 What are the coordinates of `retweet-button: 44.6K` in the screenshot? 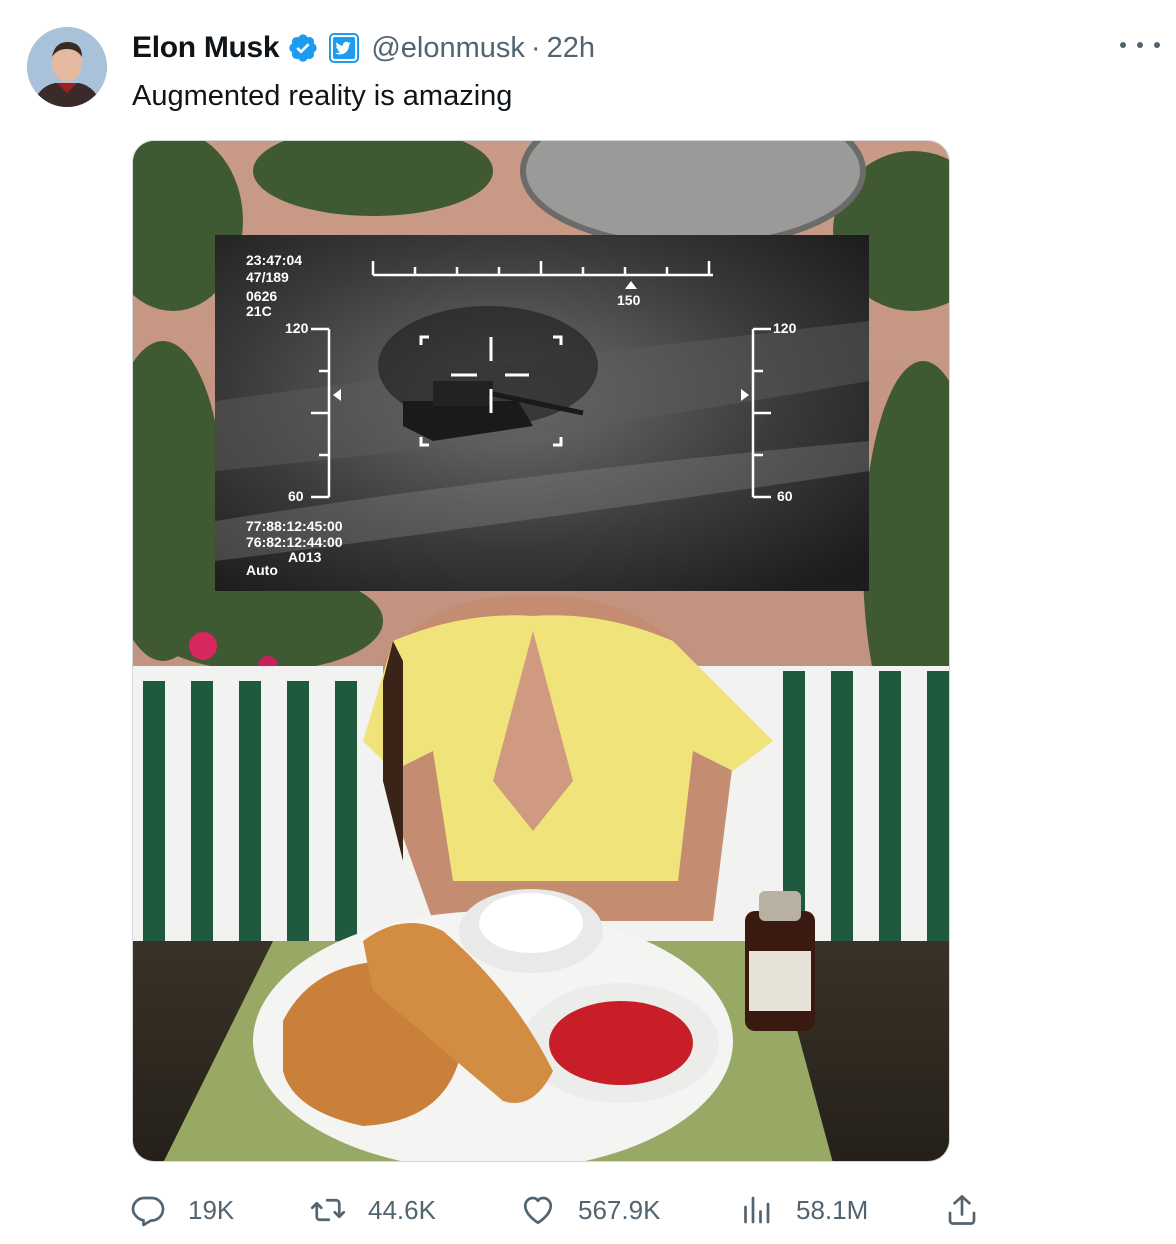 It's located at (373, 1210).